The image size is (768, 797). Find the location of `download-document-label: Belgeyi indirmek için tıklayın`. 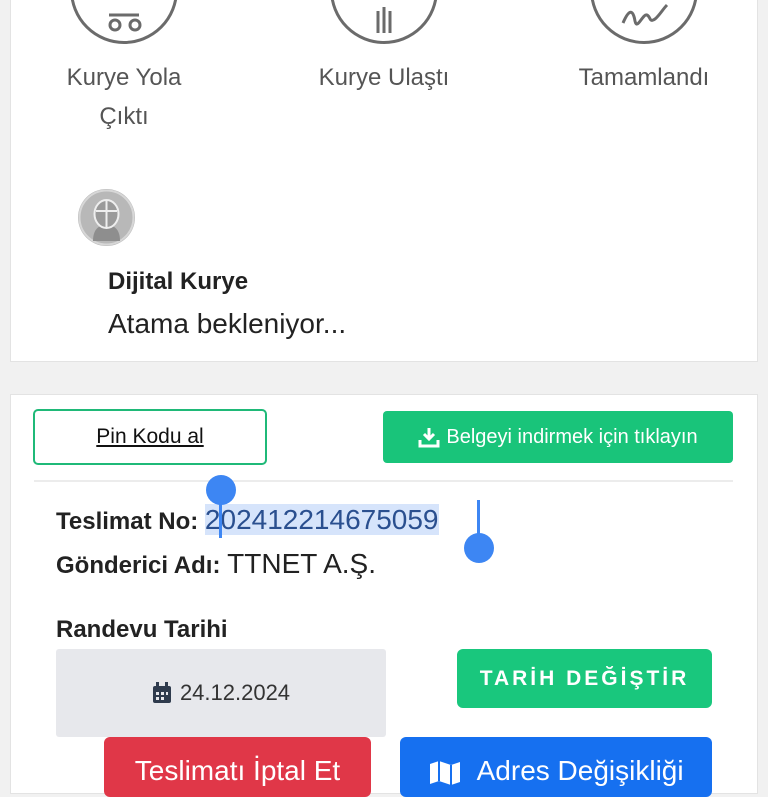

download-document-label: Belgeyi indirmek için tıklayın is located at coordinates (572, 436).